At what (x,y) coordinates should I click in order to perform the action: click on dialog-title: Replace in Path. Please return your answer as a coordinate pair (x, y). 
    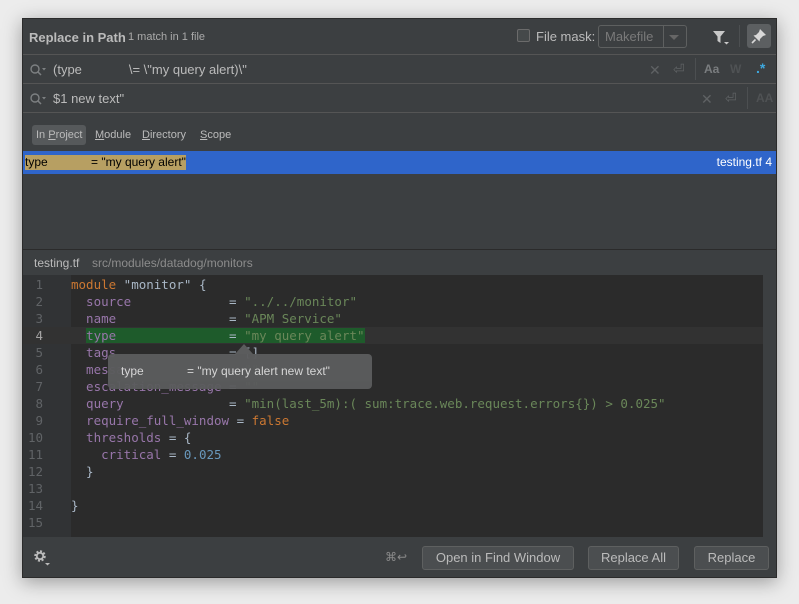
    Looking at the image, I should click on (77, 37).